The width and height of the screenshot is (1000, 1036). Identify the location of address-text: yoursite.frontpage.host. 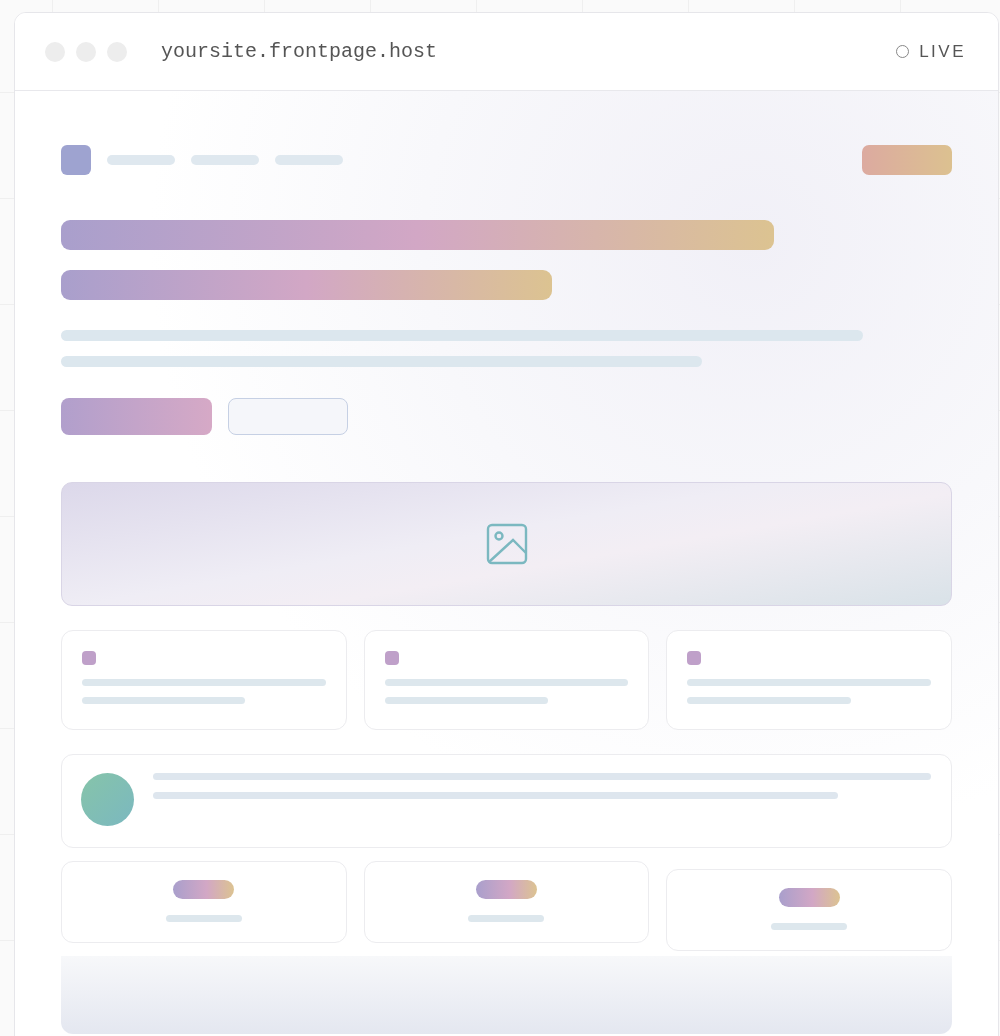
(299, 51).